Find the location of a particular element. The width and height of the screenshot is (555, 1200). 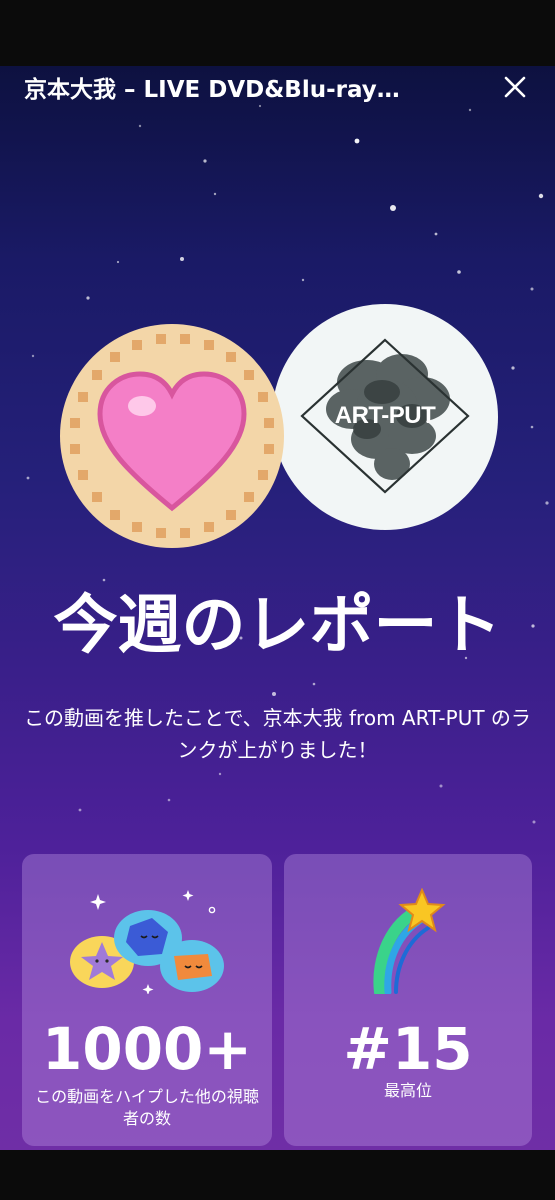

artput-avatar: ART-PUT is located at coordinates (385, 417).